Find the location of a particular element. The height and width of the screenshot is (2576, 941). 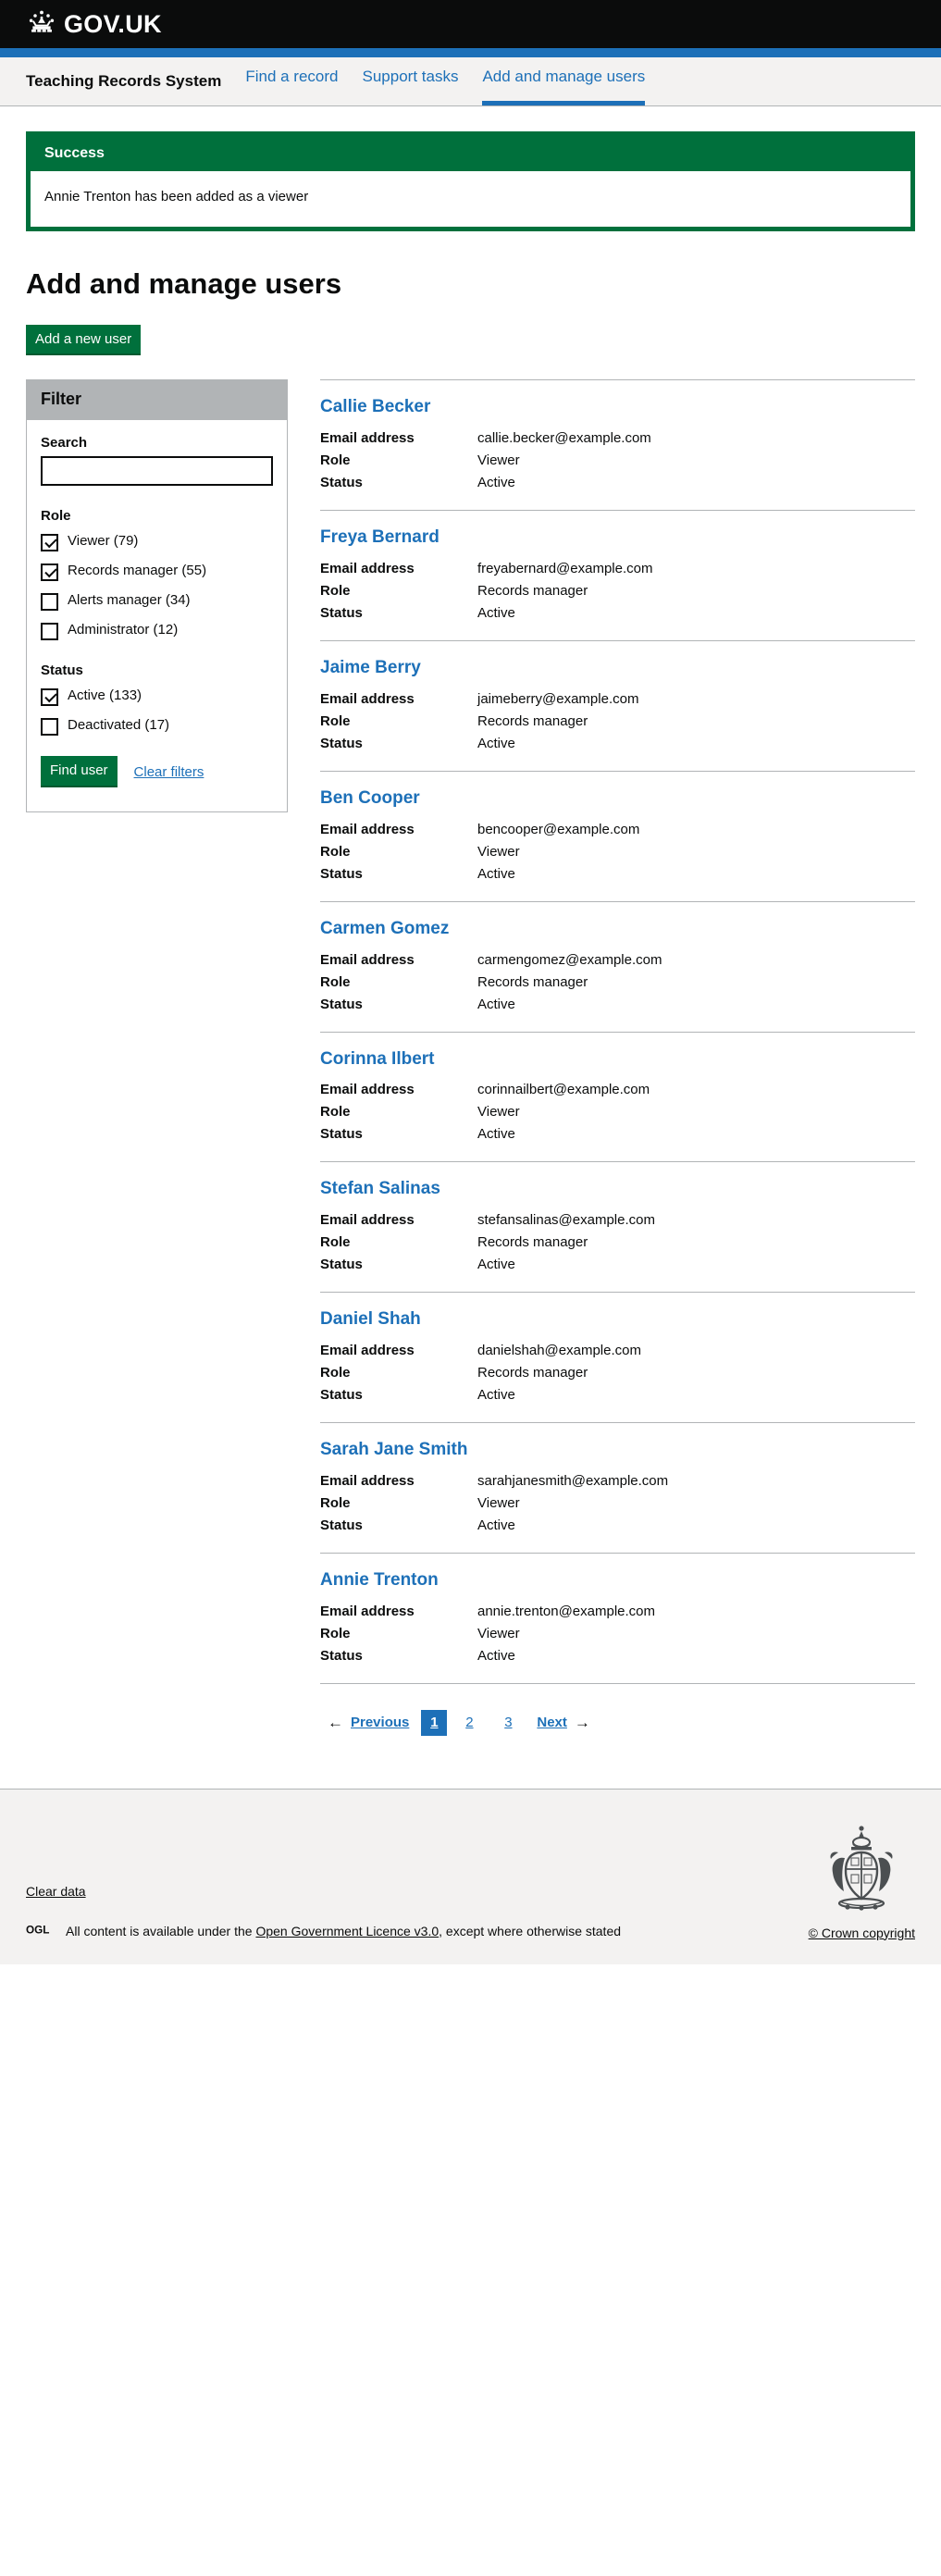

add-a-new-user-button: Add a new user is located at coordinates (84, 340).